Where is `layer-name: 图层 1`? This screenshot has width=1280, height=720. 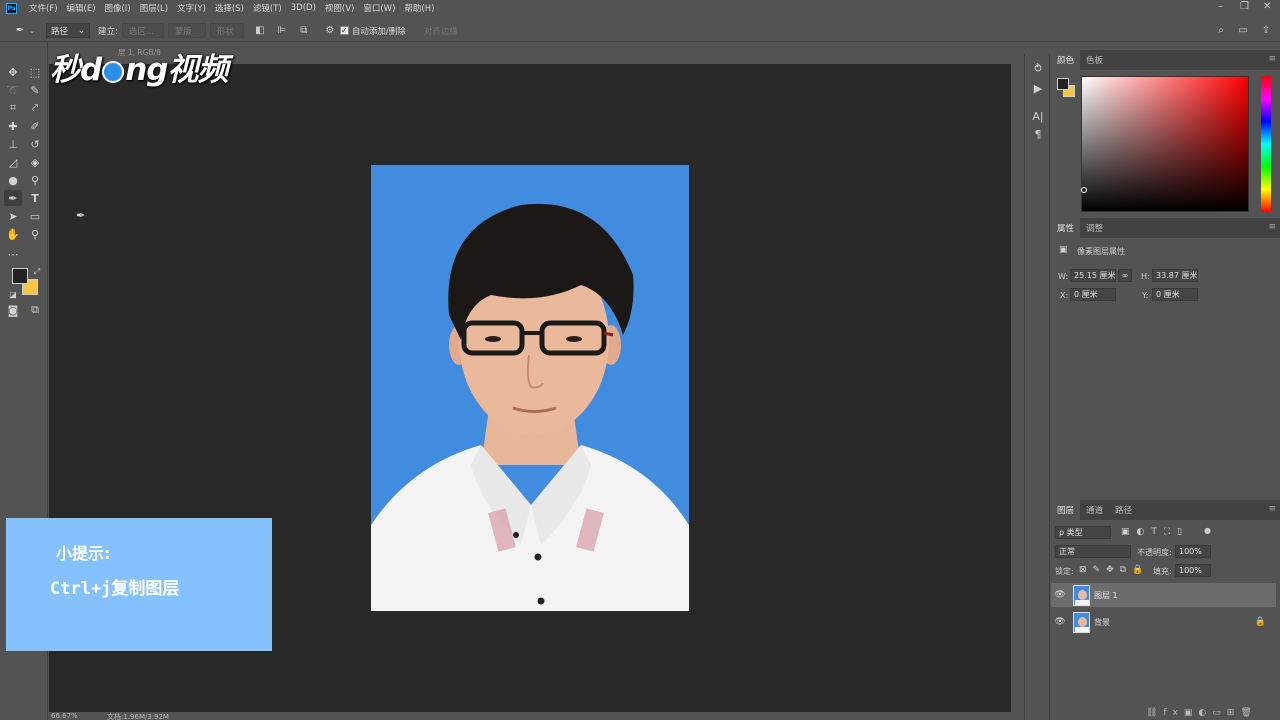 layer-name: 图层 1 is located at coordinates (1106, 595).